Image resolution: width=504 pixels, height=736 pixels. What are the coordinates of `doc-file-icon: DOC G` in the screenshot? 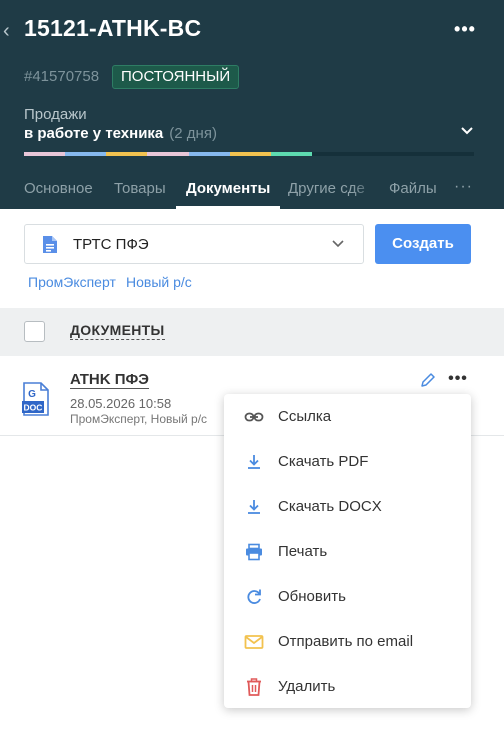 It's located at (35, 399).